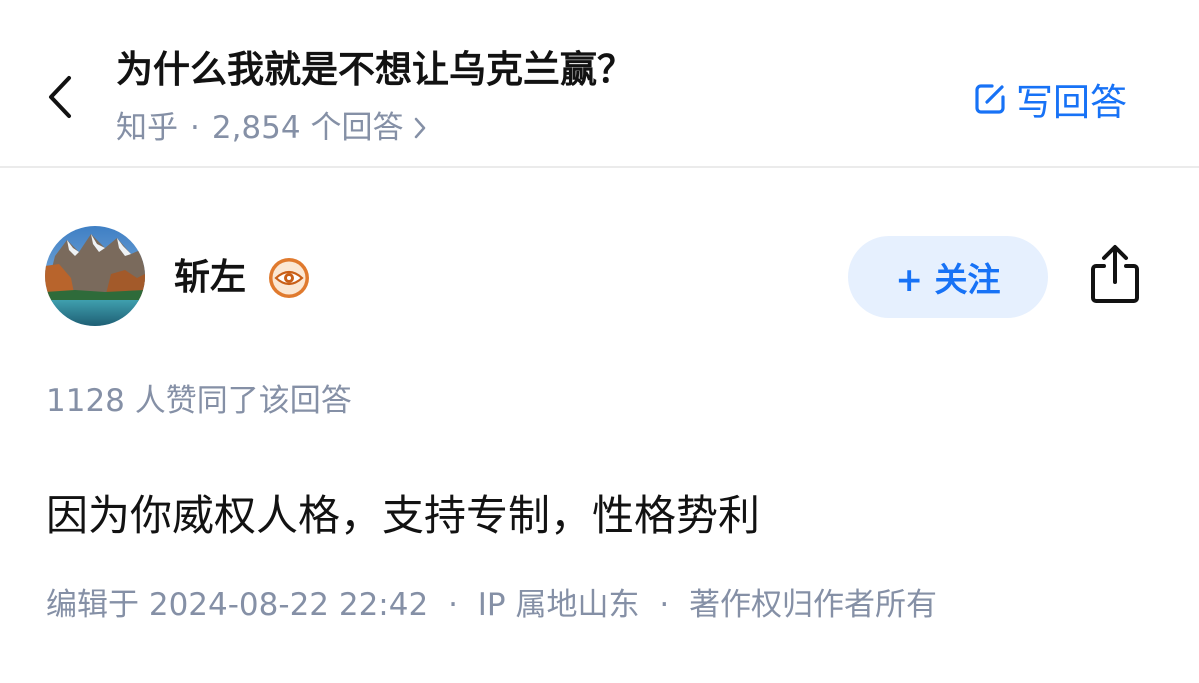 The width and height of the screenshot is (1199, 683). Describe the element at coordinates (95, 276) in the screenshot. I see `avatar` at that location.